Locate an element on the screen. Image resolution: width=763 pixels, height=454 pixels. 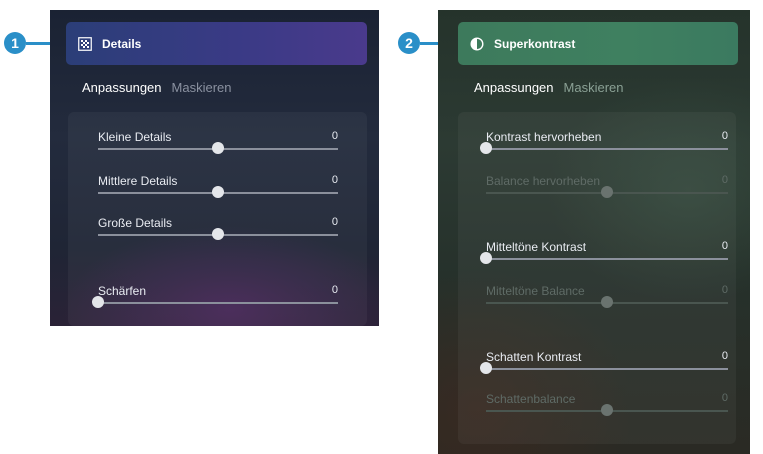
superkontrast-panel-header: Superkontrast is located at coordinates (598, 43).